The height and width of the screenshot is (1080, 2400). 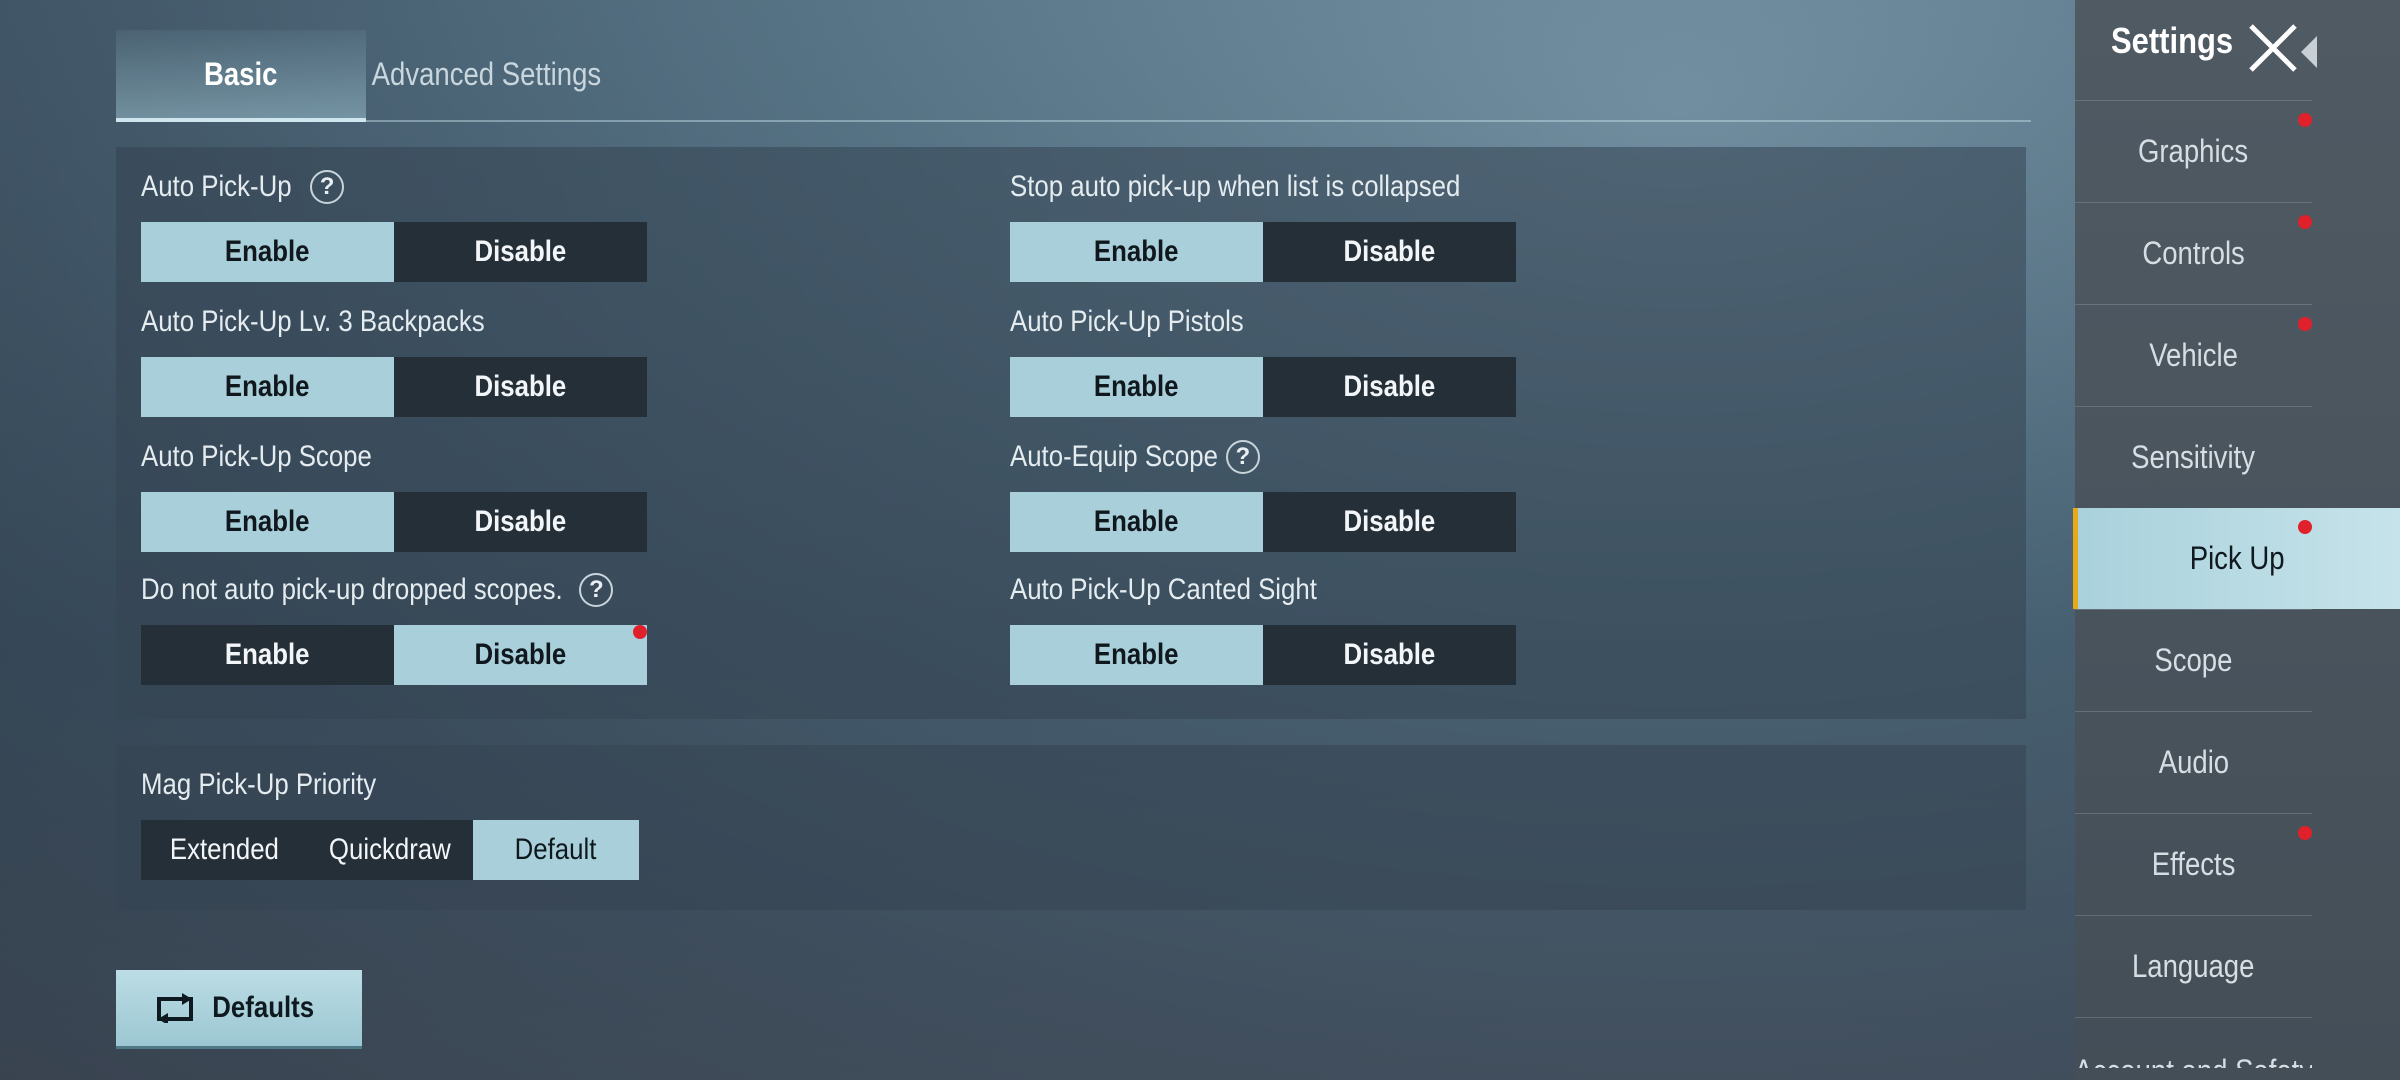 I want to click on close-icon, so click(x=2273, y=48).